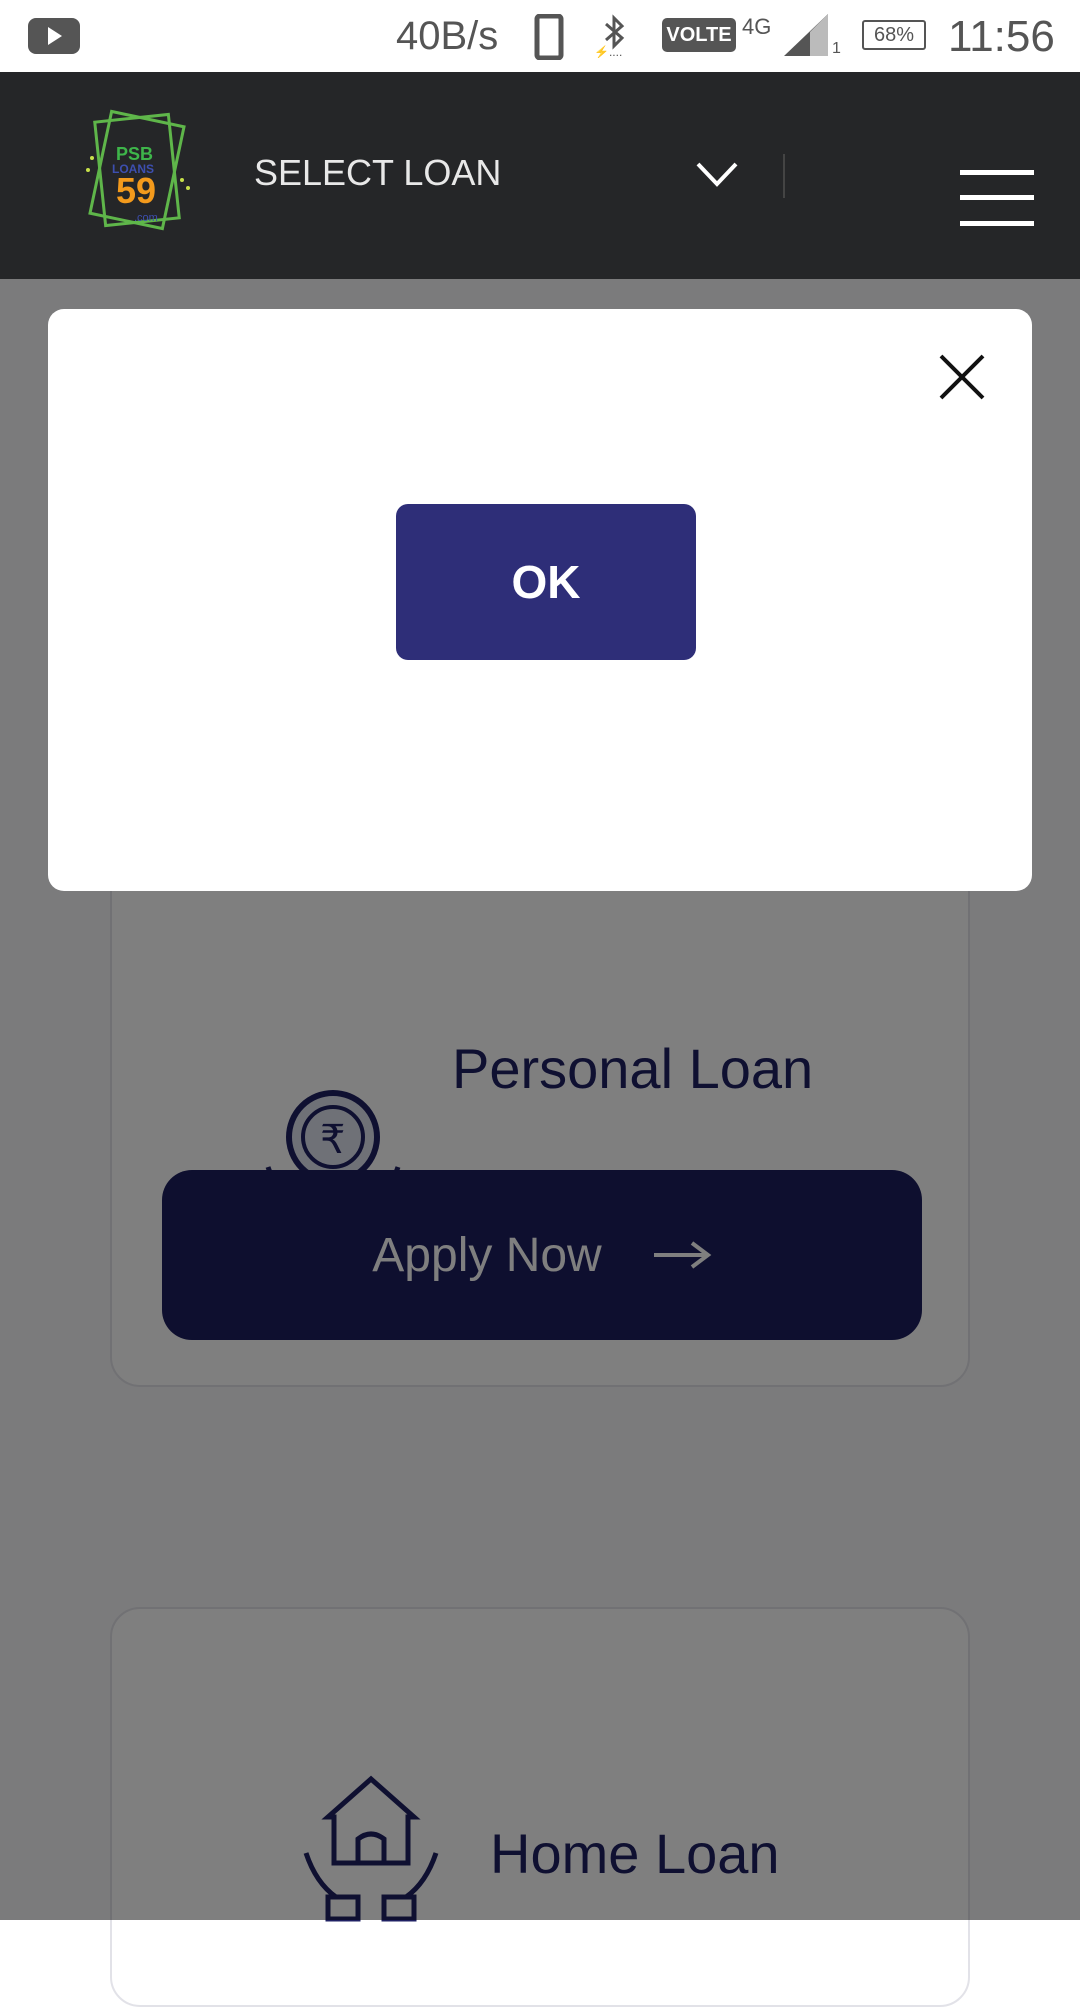 This screenshot has width=1080, height=2007. I want to click on status-bar: 40B/s ⚡.... VOLTE 4G 1 68% 11:56, so click(540, 36).